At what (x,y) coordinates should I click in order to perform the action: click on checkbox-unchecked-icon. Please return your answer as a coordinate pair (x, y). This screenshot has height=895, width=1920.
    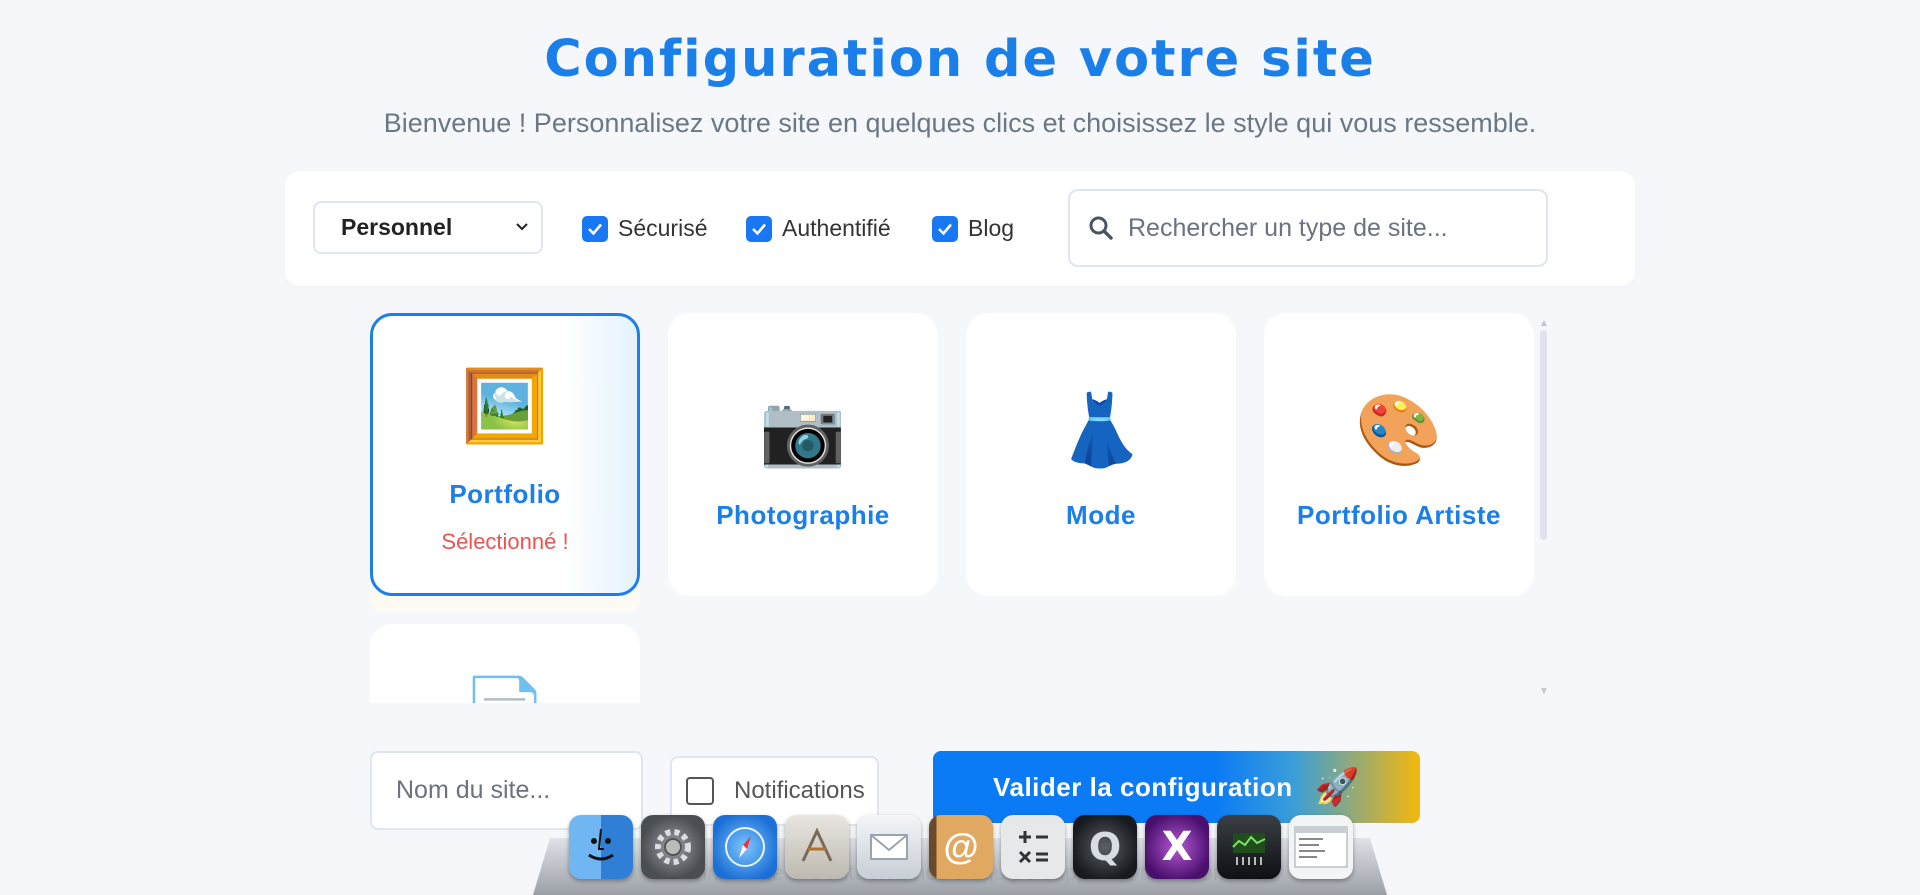
    Looking at the image, I should click on (700, 791).